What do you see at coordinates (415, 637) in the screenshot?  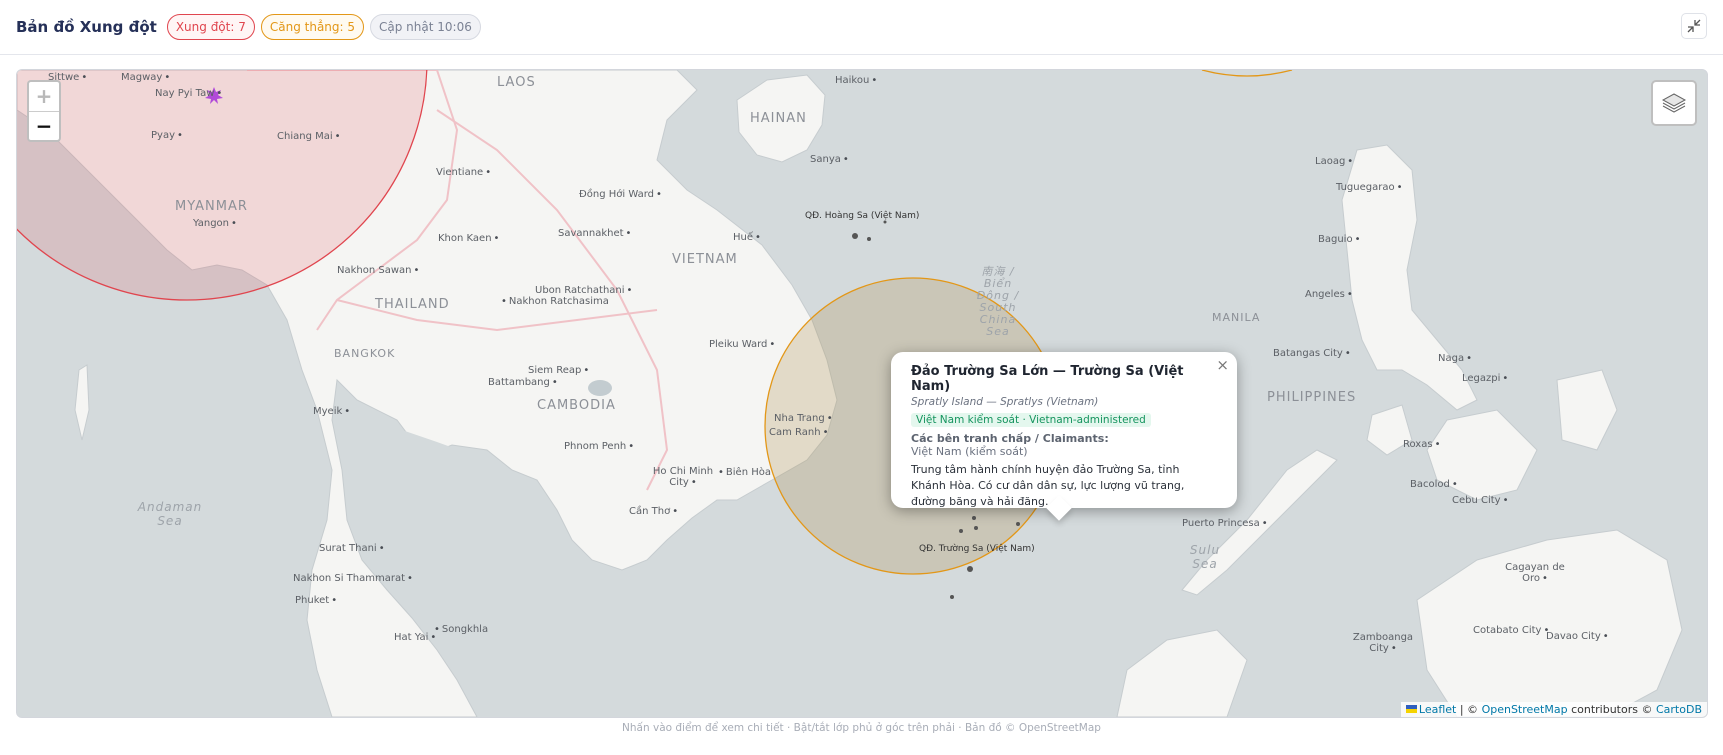 I see `city-label: Hat Yai` at bounding box center [415, 637].